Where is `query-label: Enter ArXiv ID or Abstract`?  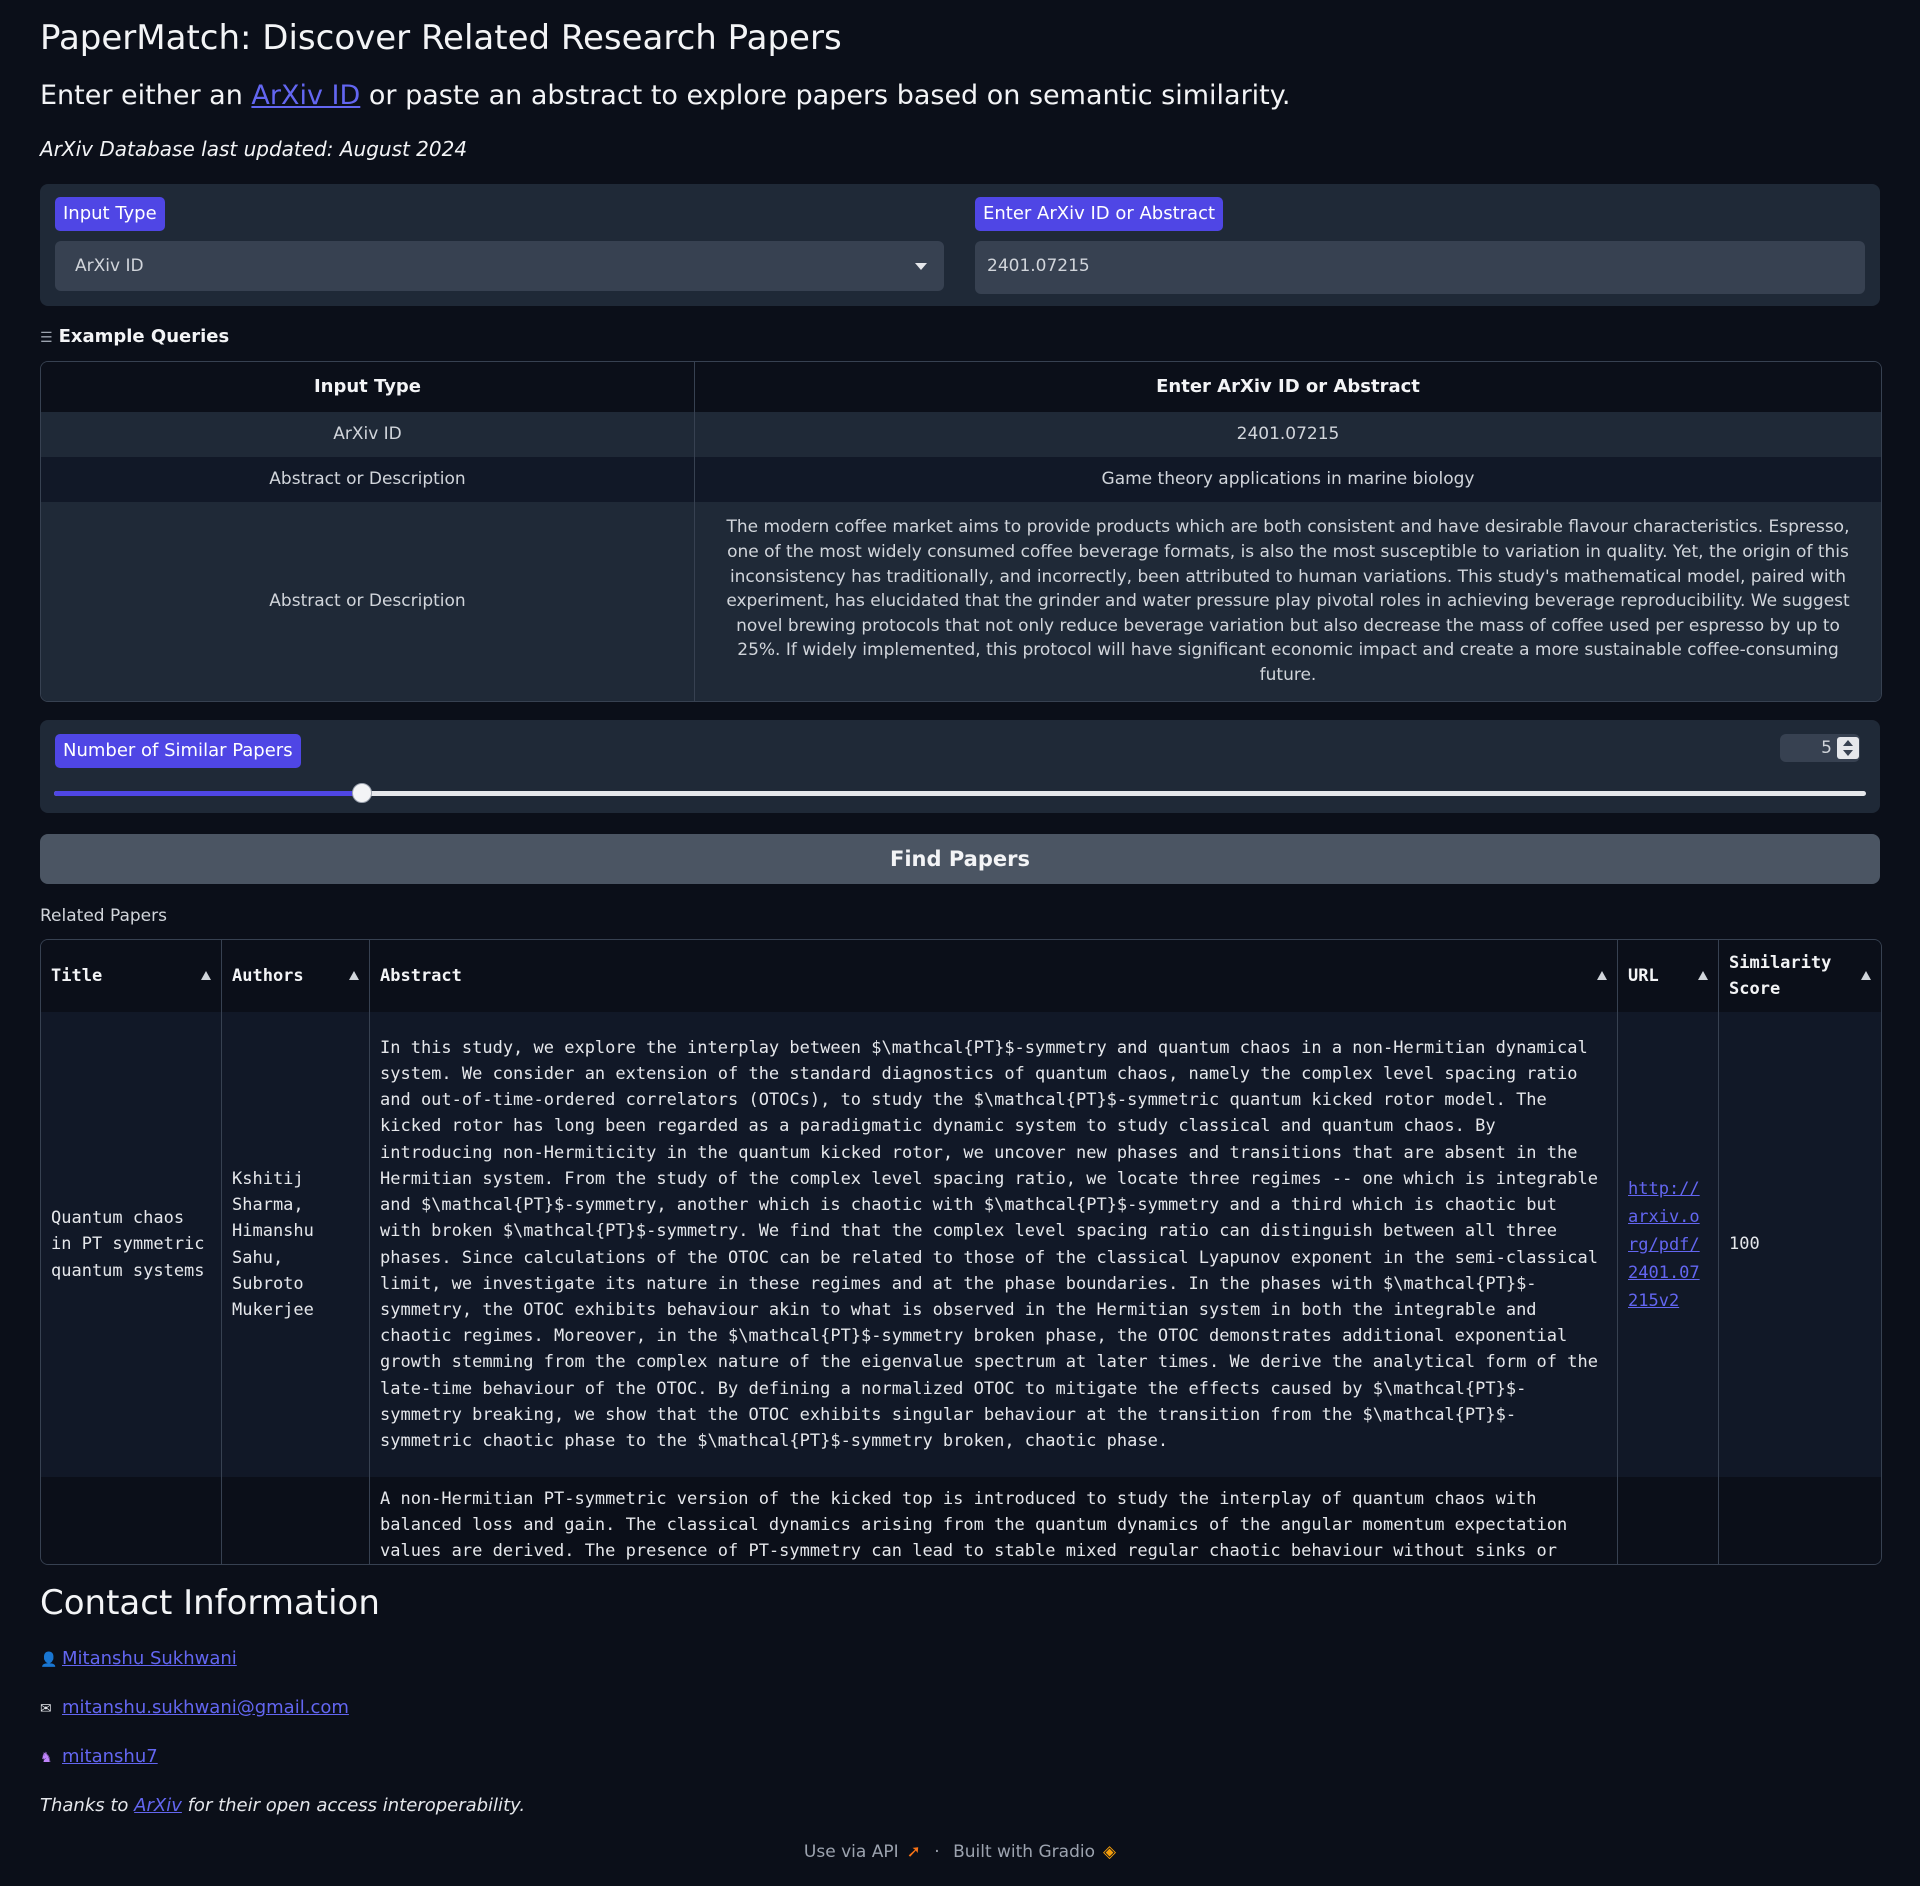
query-label: Enter ArXiv ID or Abstract is located at coordinates (1099, 214).